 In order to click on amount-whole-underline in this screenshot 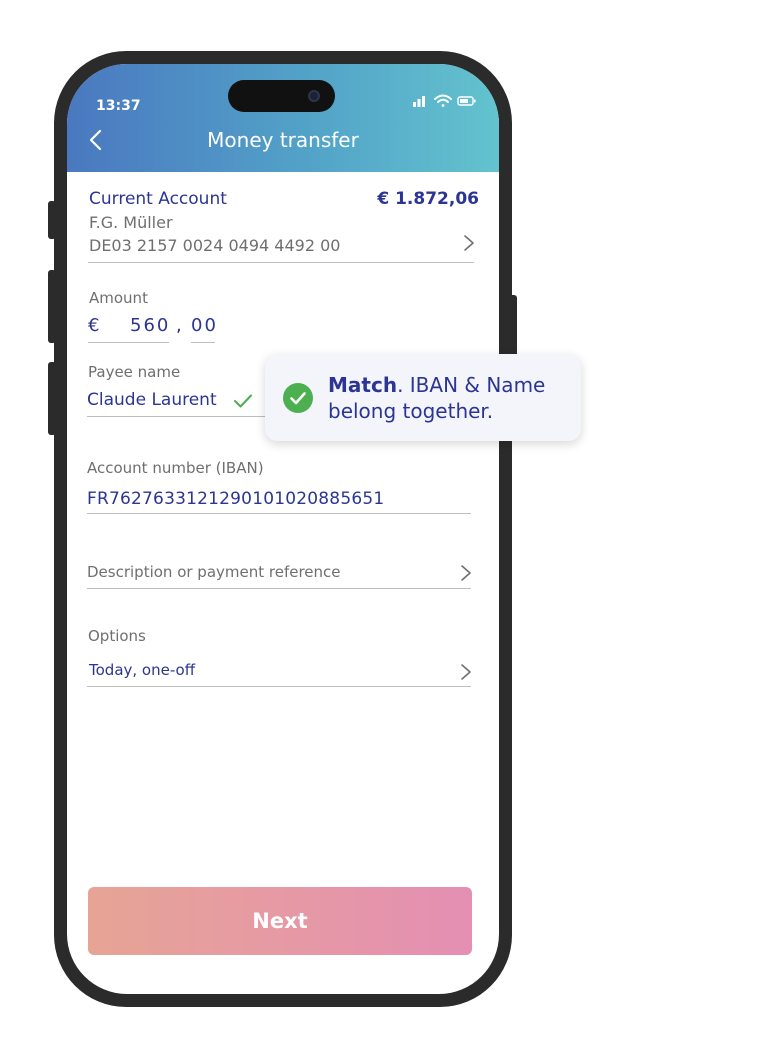, I will do `click(128, 342)`.